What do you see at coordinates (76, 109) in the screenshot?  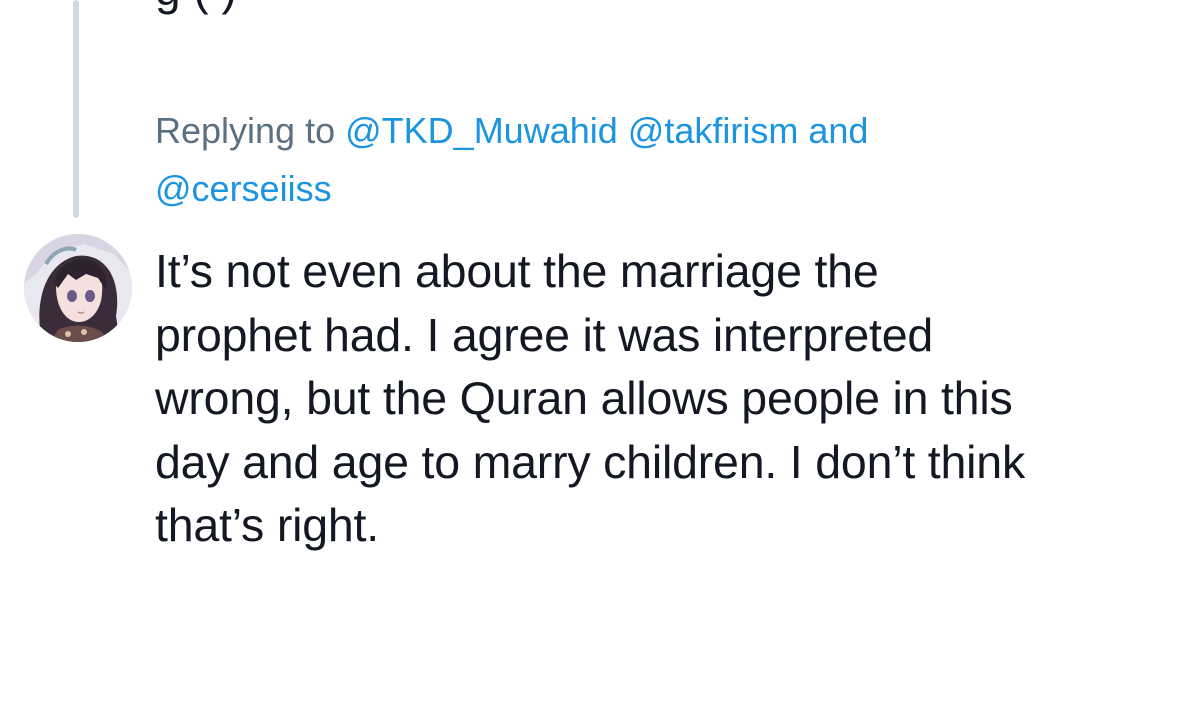 I see `thread-connector-line` at bounding box center [76, 109].